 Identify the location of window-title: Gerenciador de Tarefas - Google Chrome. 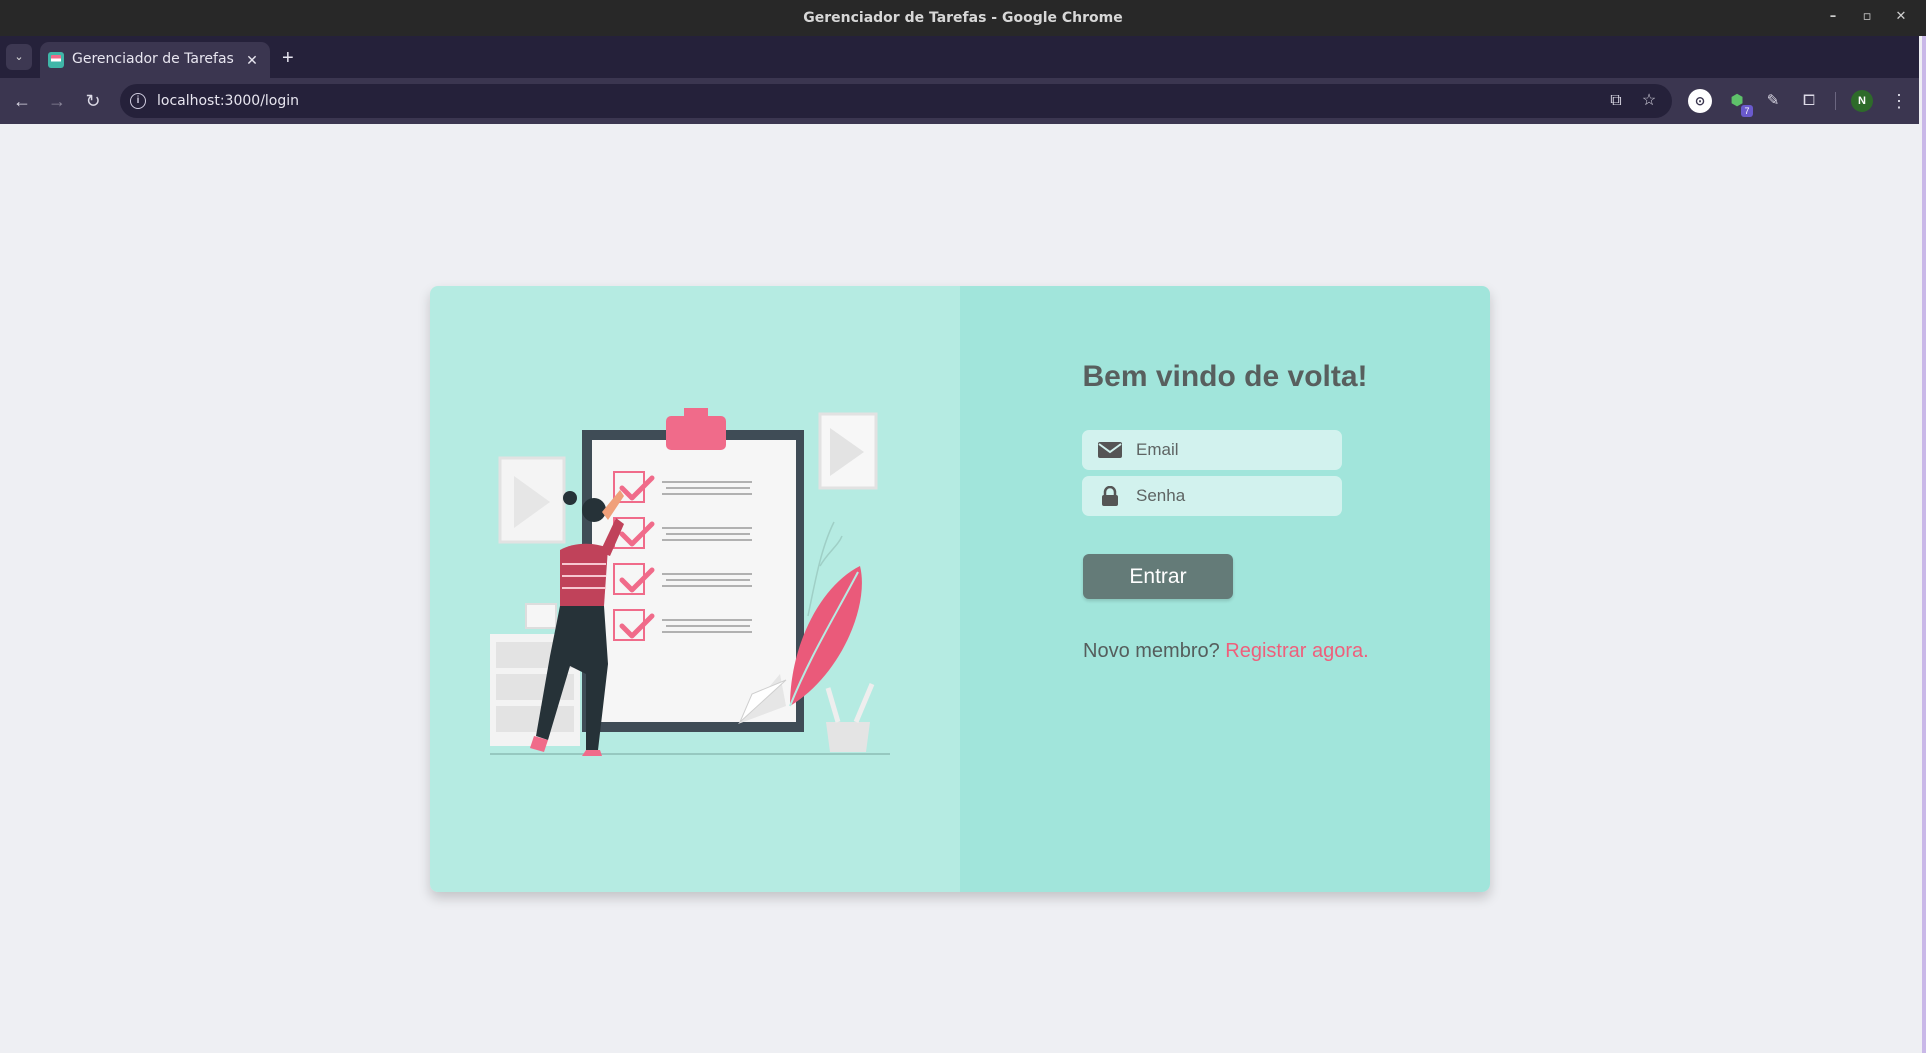
(963, 18).